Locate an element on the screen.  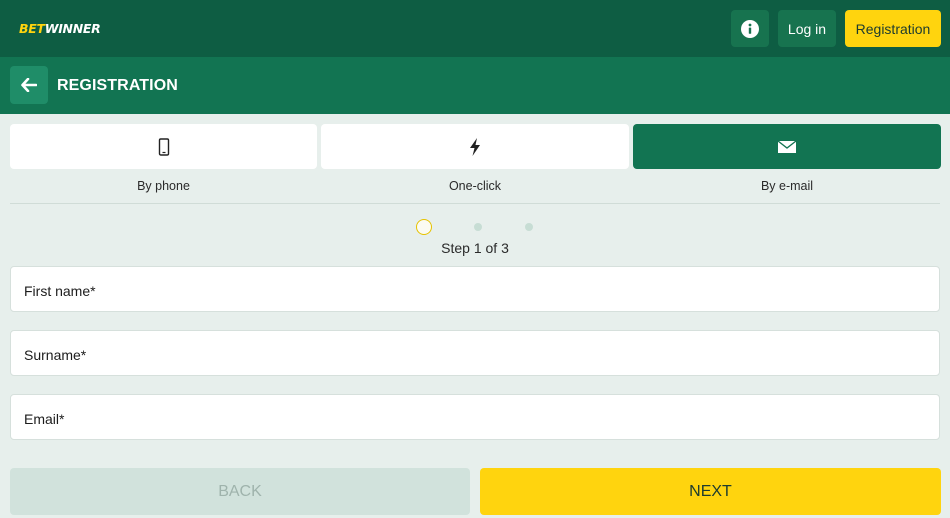
info-button is located at coordinates (750, 28).